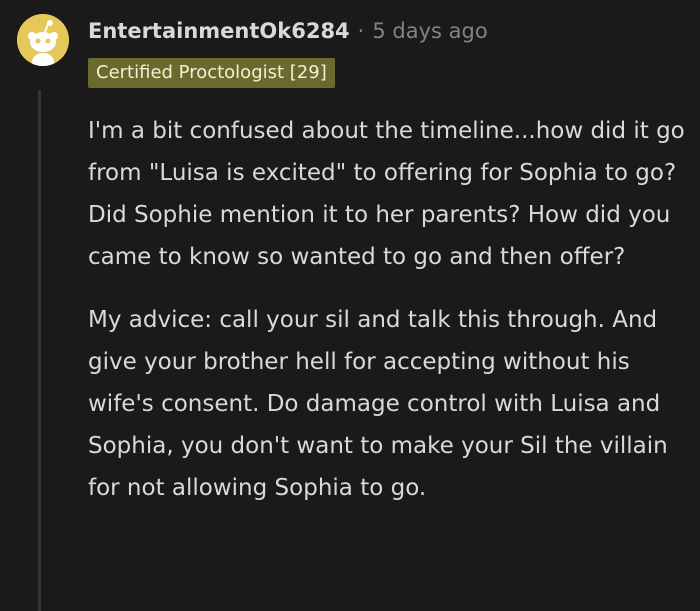  I want to click on snoo-avatar-icon, so click(43, 40).